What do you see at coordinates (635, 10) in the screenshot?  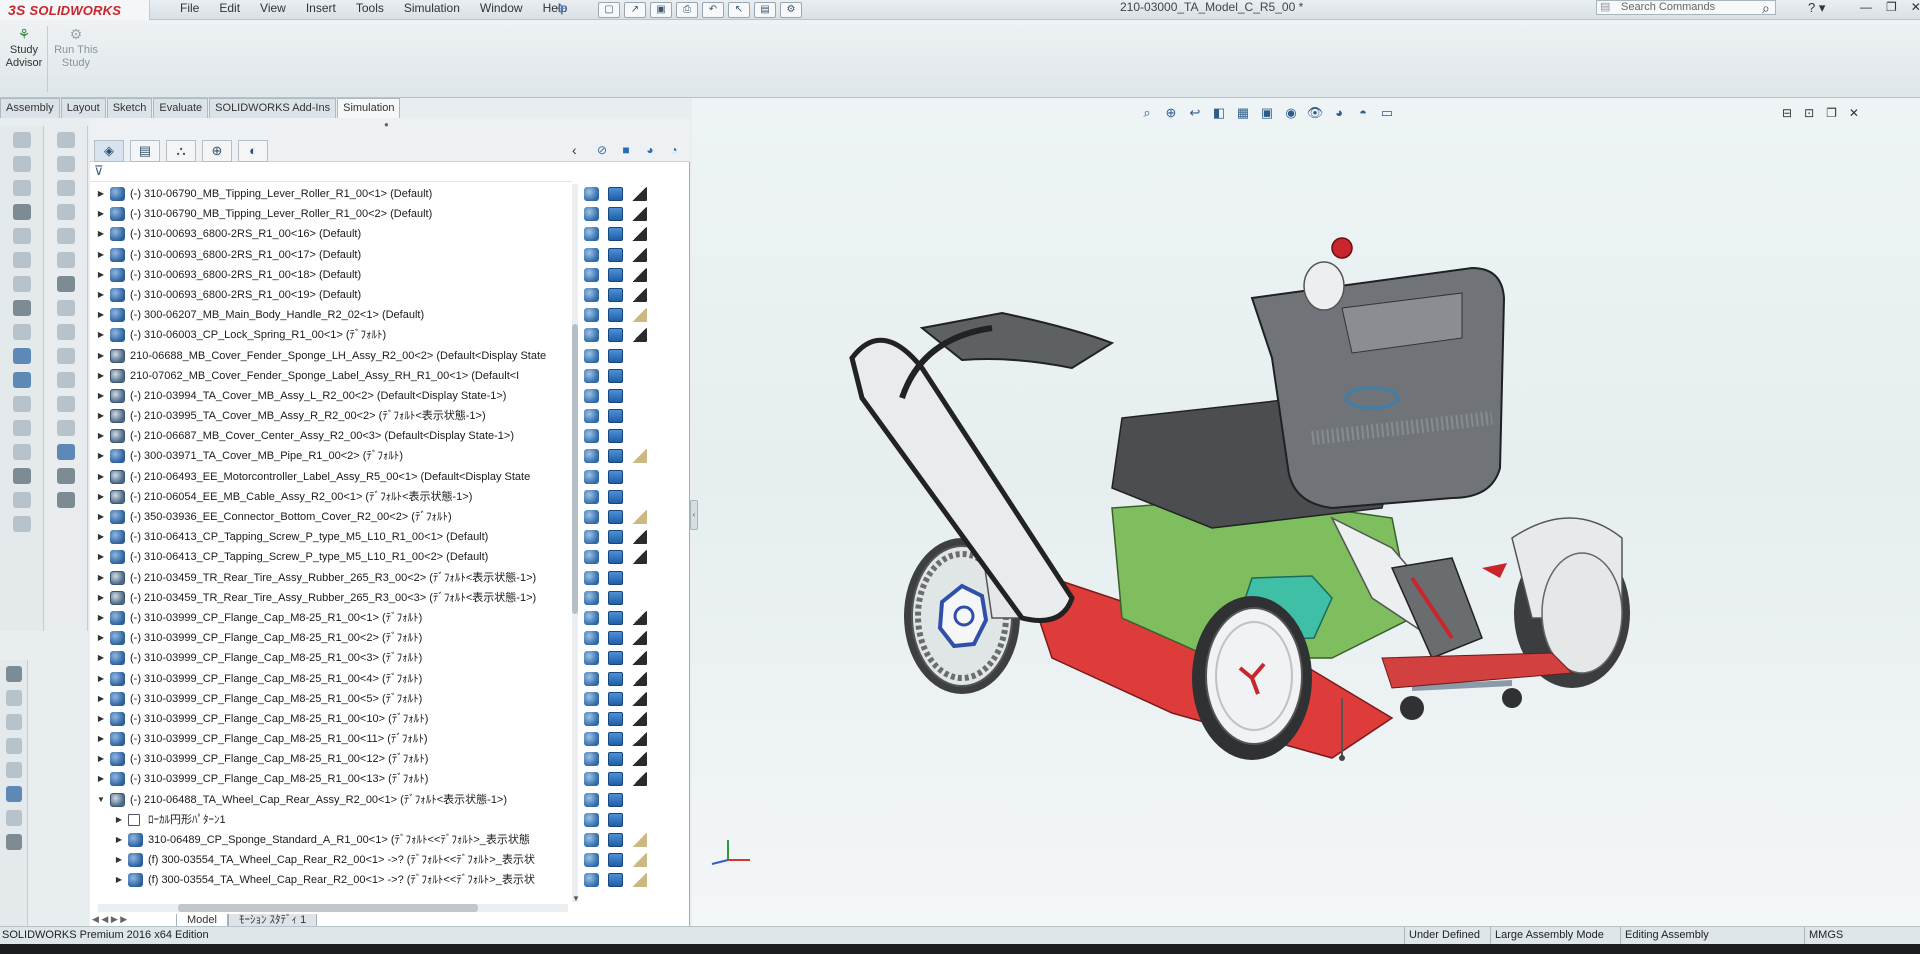 I see `open-icon: ↗` at bounding box center [635, 10].